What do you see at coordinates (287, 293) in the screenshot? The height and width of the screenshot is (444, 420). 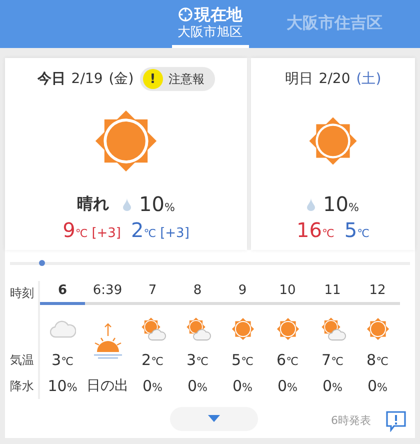 I see `hour-tab: 10` at bounding box center [287, 293].